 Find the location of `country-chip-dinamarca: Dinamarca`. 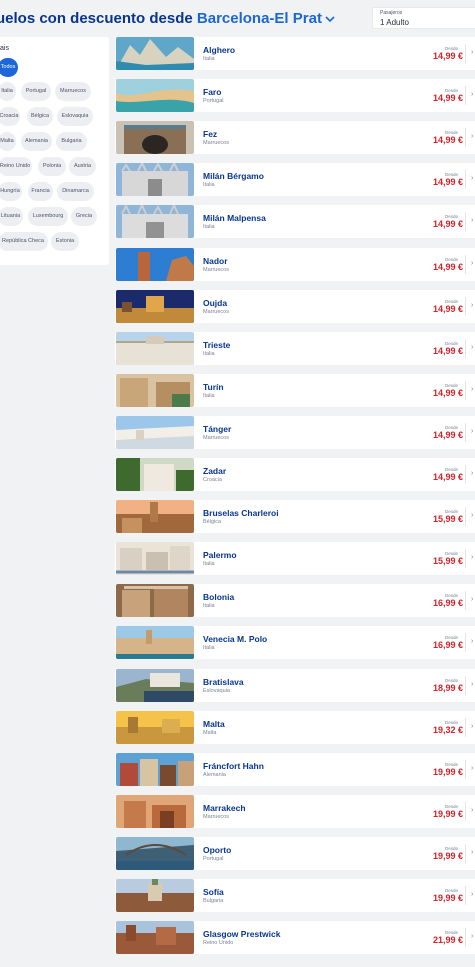

country-chip-dinamarca: Dinamarca is located at coordinates (75, 191).